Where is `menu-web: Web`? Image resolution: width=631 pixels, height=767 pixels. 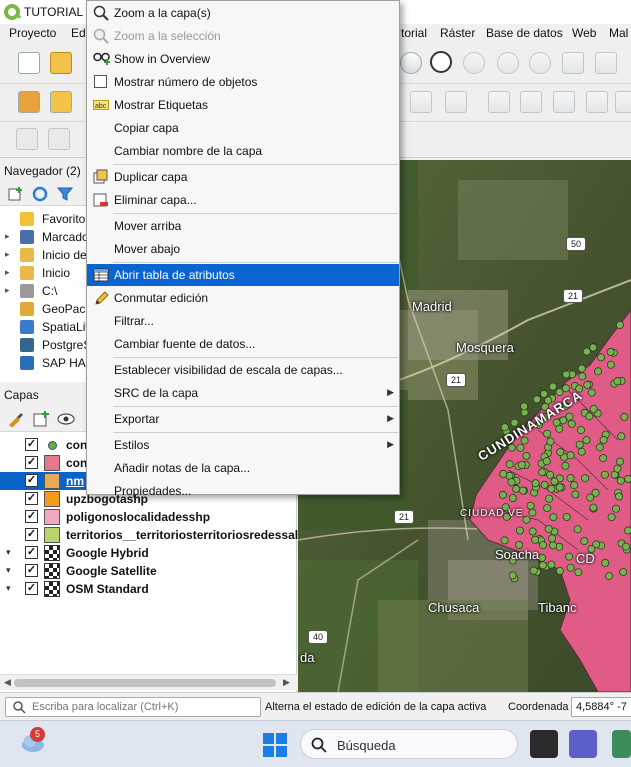
menu-web: Web is located at coordinates (584, 33).